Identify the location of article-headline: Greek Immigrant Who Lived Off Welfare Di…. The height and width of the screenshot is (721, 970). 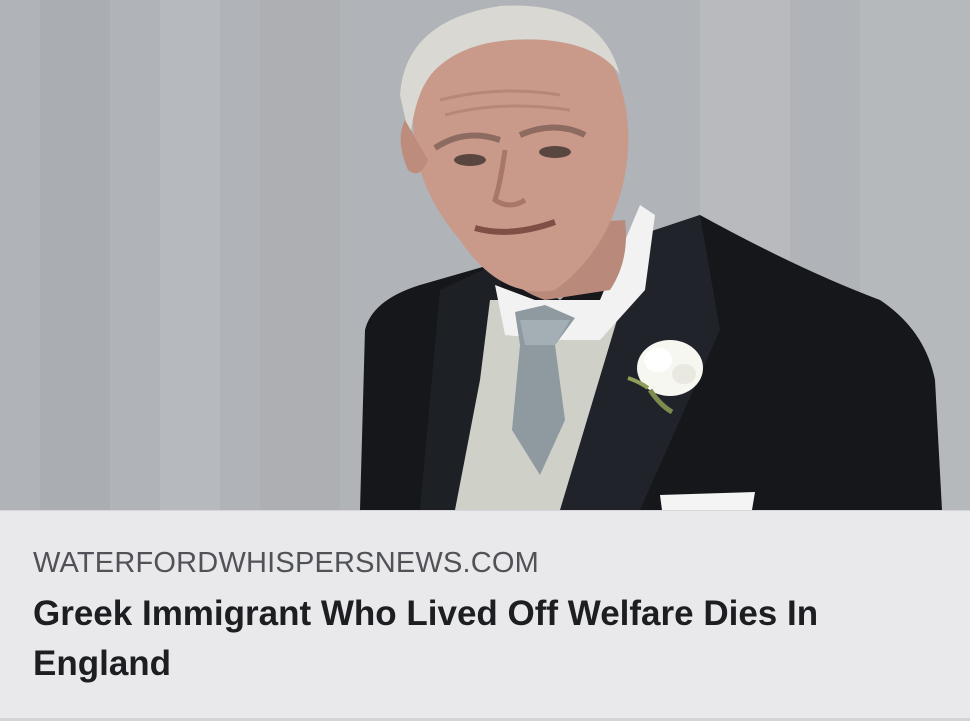
(483, 639).